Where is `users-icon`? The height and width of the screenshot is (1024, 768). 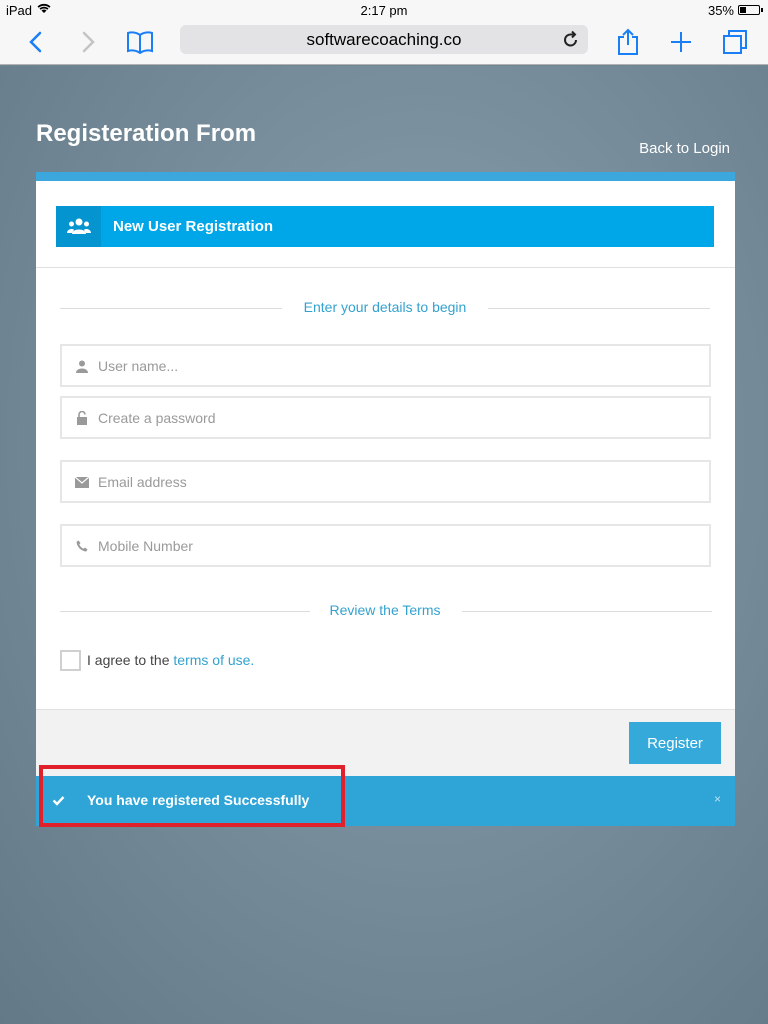 users-icon is located at coordinates (78, 226).